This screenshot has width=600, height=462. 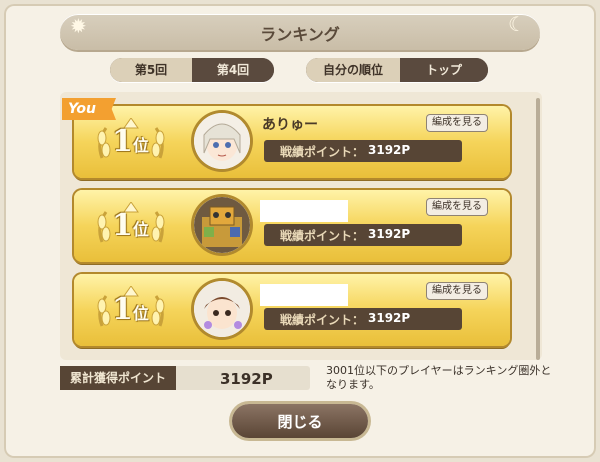 What do you see at coordinates (444, 70) in the screenshot?
I see `tab-top: トップ` at bounding box center [444, 70].